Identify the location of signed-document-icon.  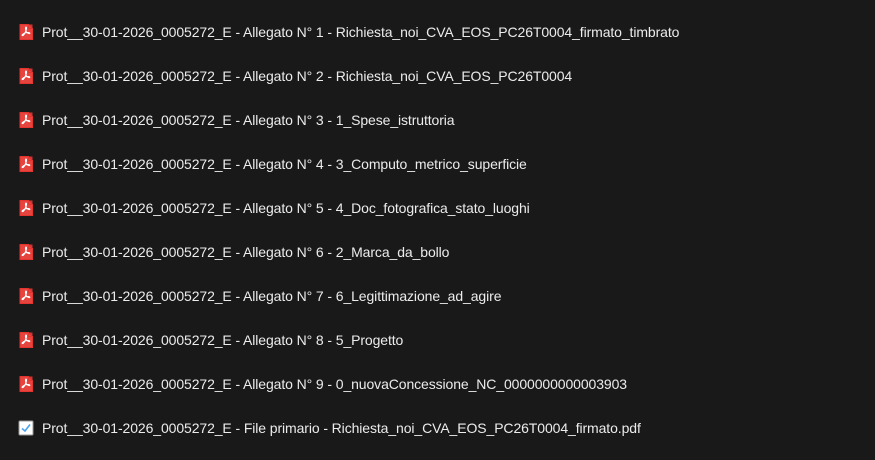
(26, 428).